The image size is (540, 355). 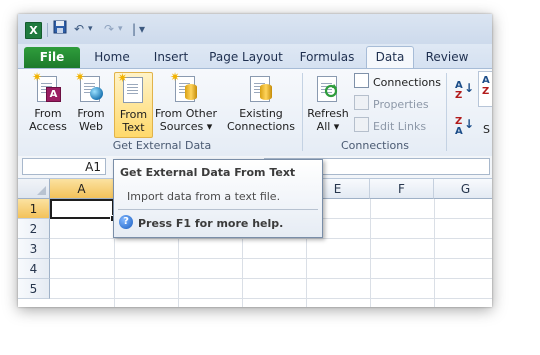 I want to click on from-access-label-2: Access, so click(x=48, y=126).